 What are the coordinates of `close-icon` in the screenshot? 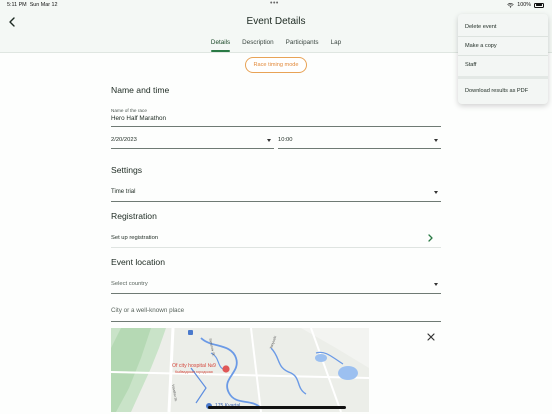 It's located at (431, 337).